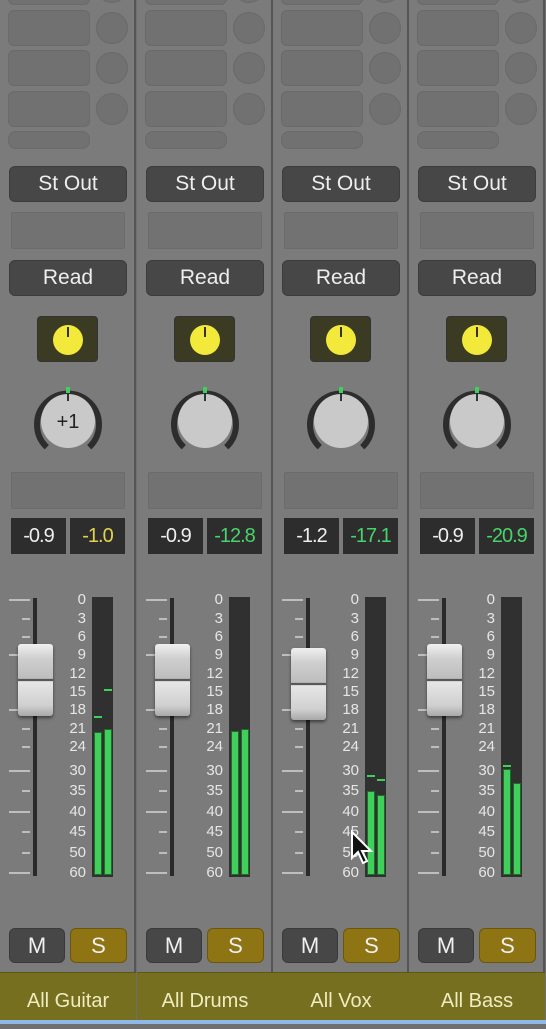 The width and height of the screenshot is (546, 1029). Describe the element at coordinates (68, 996) in the screenshot. I see `track-name: All Guitar` at that location.